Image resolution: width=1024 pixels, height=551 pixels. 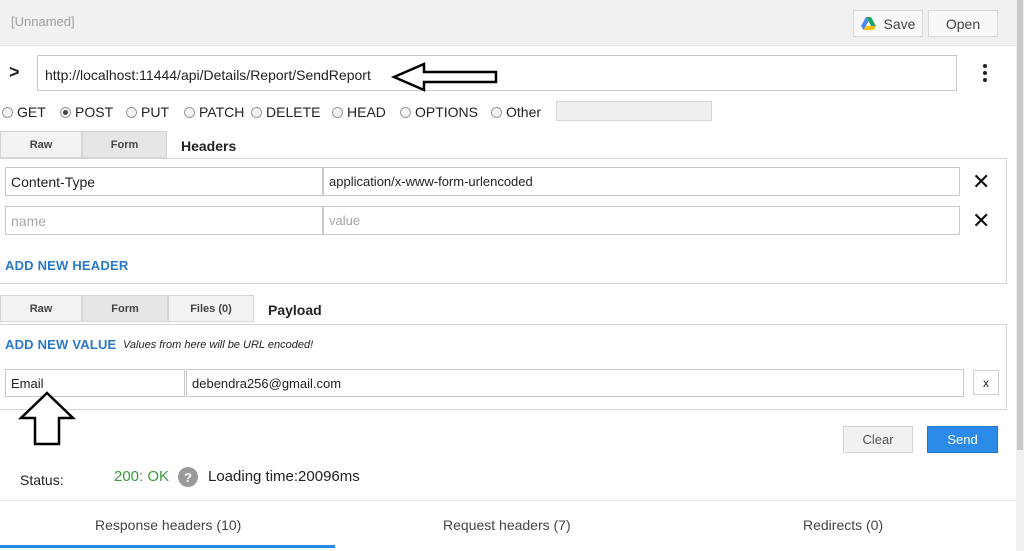 I want to click on help-icon-glyph: ?, so click(x=188, y=477).